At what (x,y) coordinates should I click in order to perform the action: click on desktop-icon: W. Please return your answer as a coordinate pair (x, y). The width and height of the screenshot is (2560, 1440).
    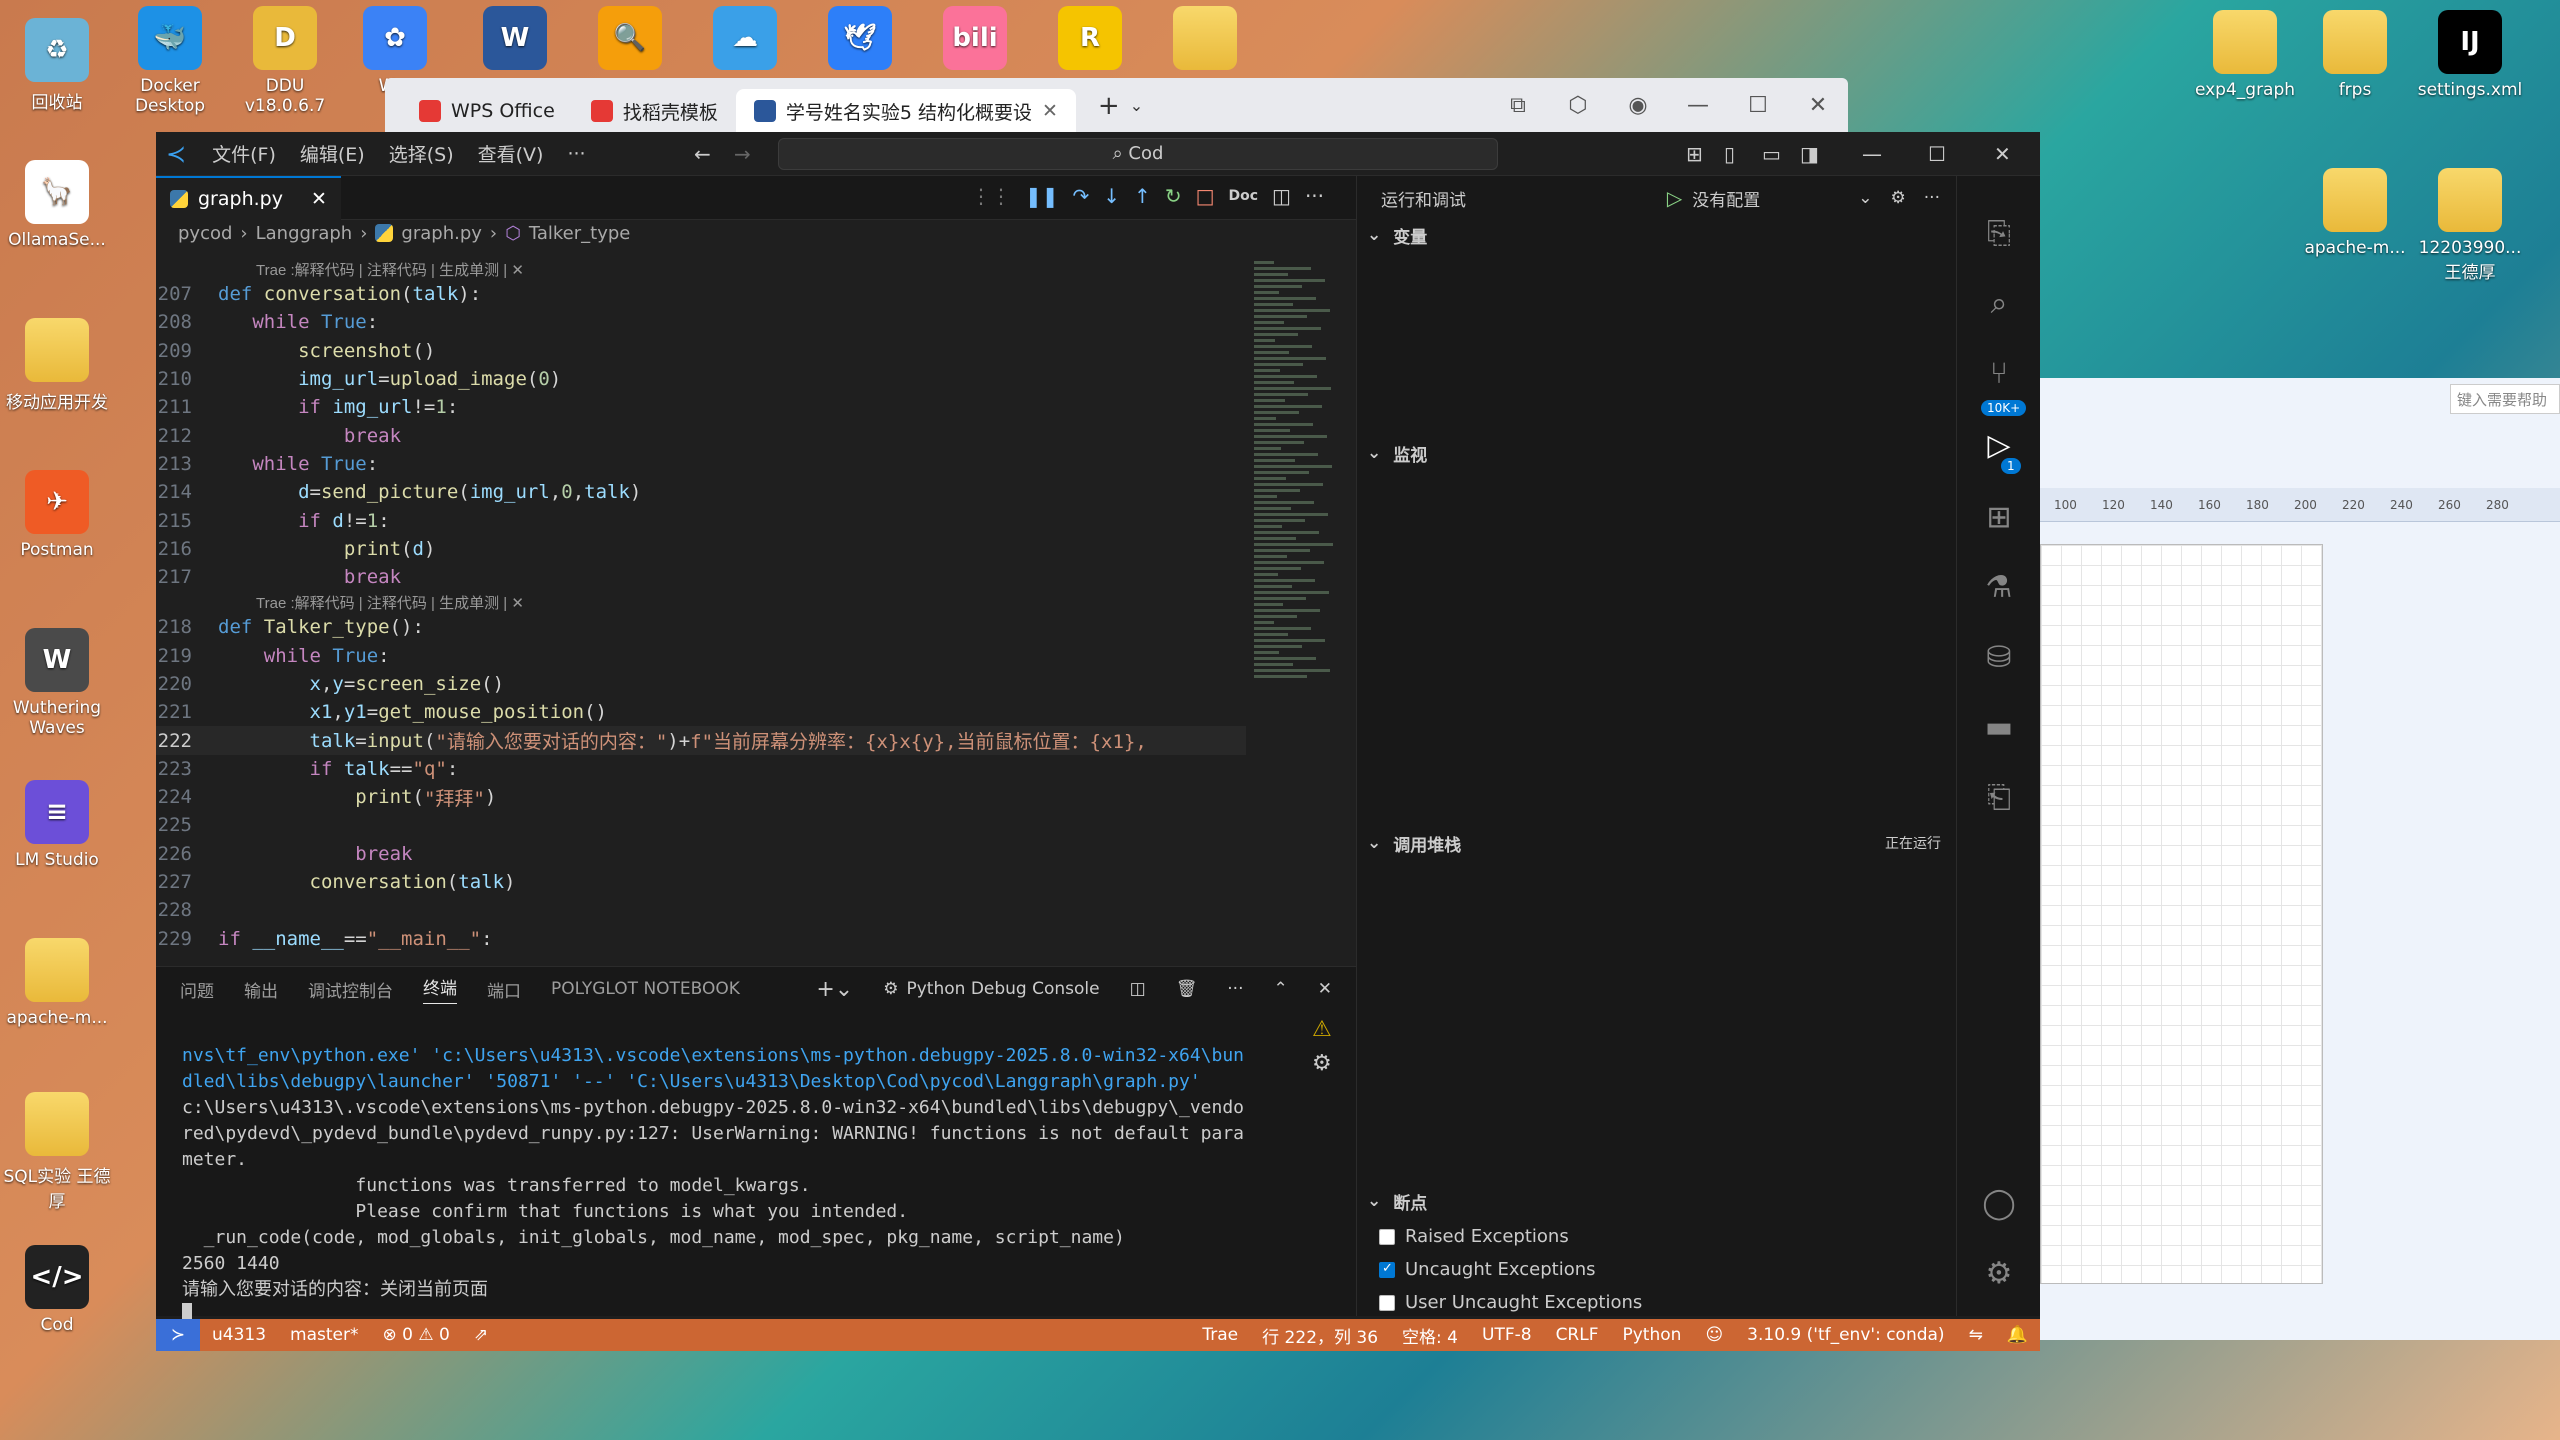
    Looking at the image, I should click on (515, 41).